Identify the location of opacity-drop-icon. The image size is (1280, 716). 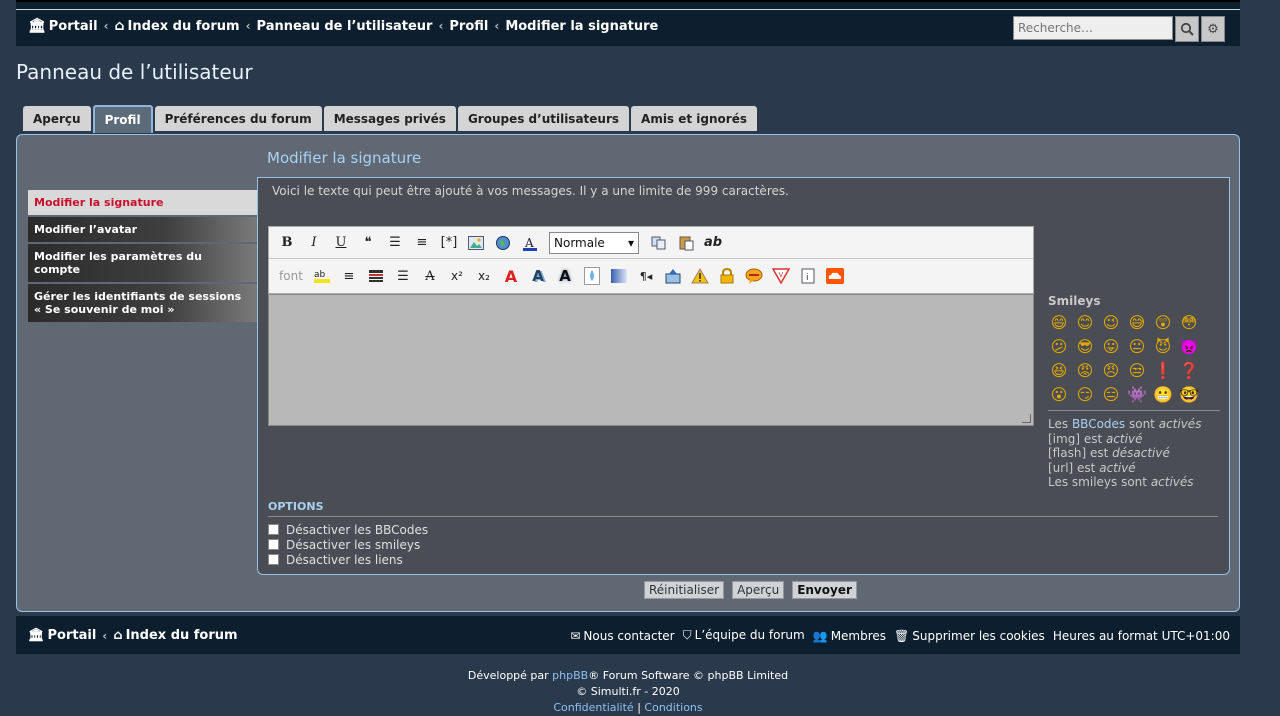
(592, 276).